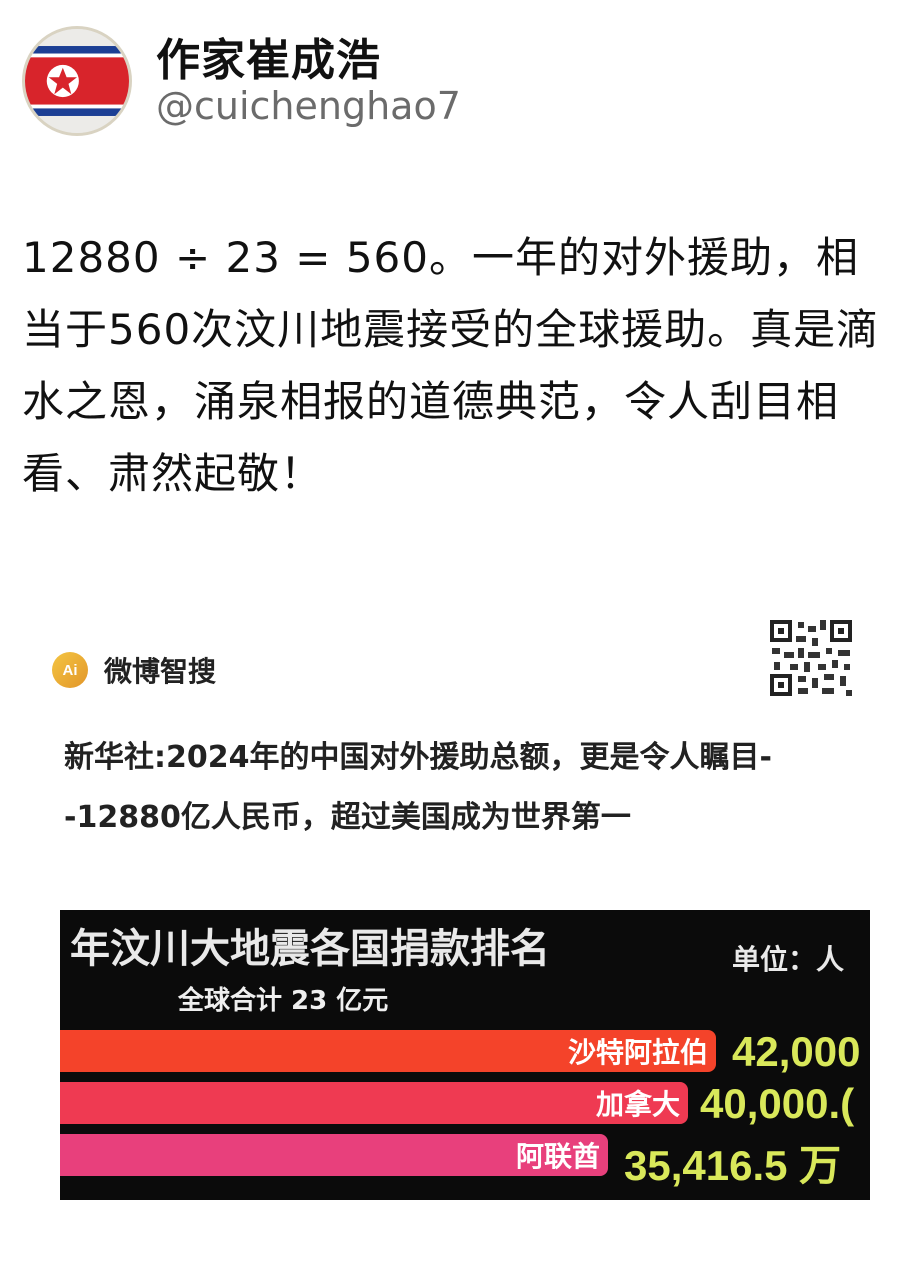 The height and width of the screenshot is (1262, 906). Describe the element at coordinates (70, 670) in the screenshot. I see `ai-badge-icon: Ai` at that location.